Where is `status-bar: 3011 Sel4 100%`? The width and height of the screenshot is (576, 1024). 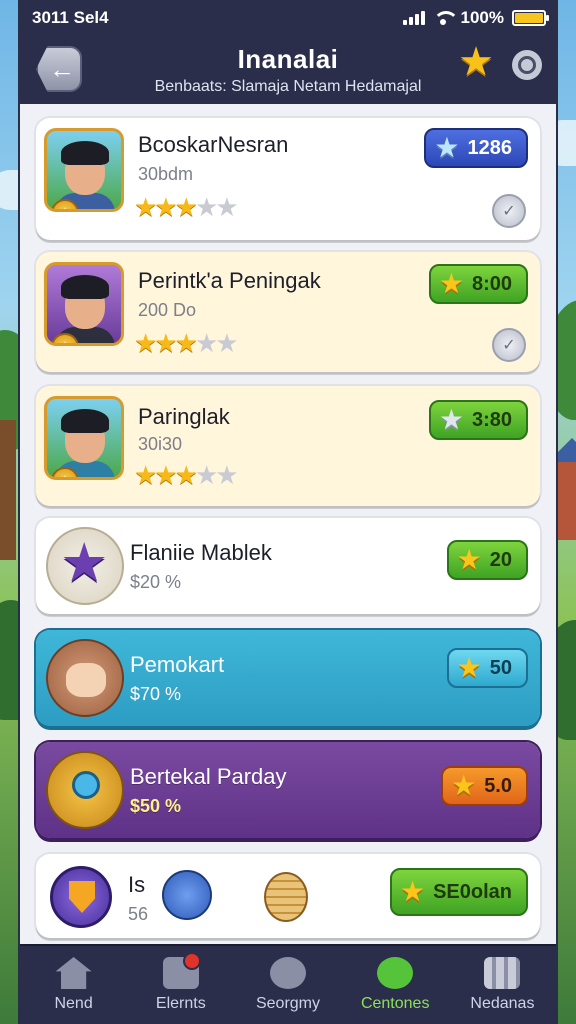 status-bar: 3011 Sel4 100% is located at coordinates (288, 18).